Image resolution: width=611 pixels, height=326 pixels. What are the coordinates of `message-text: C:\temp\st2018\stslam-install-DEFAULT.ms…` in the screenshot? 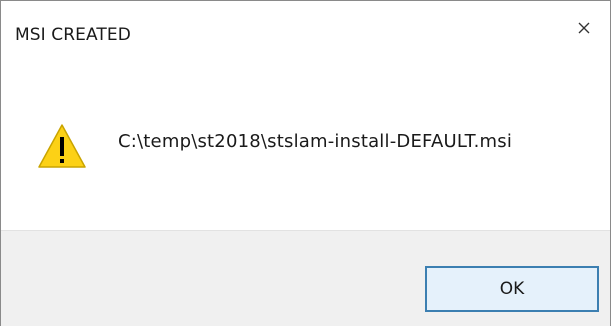 It's located at (315, 141).